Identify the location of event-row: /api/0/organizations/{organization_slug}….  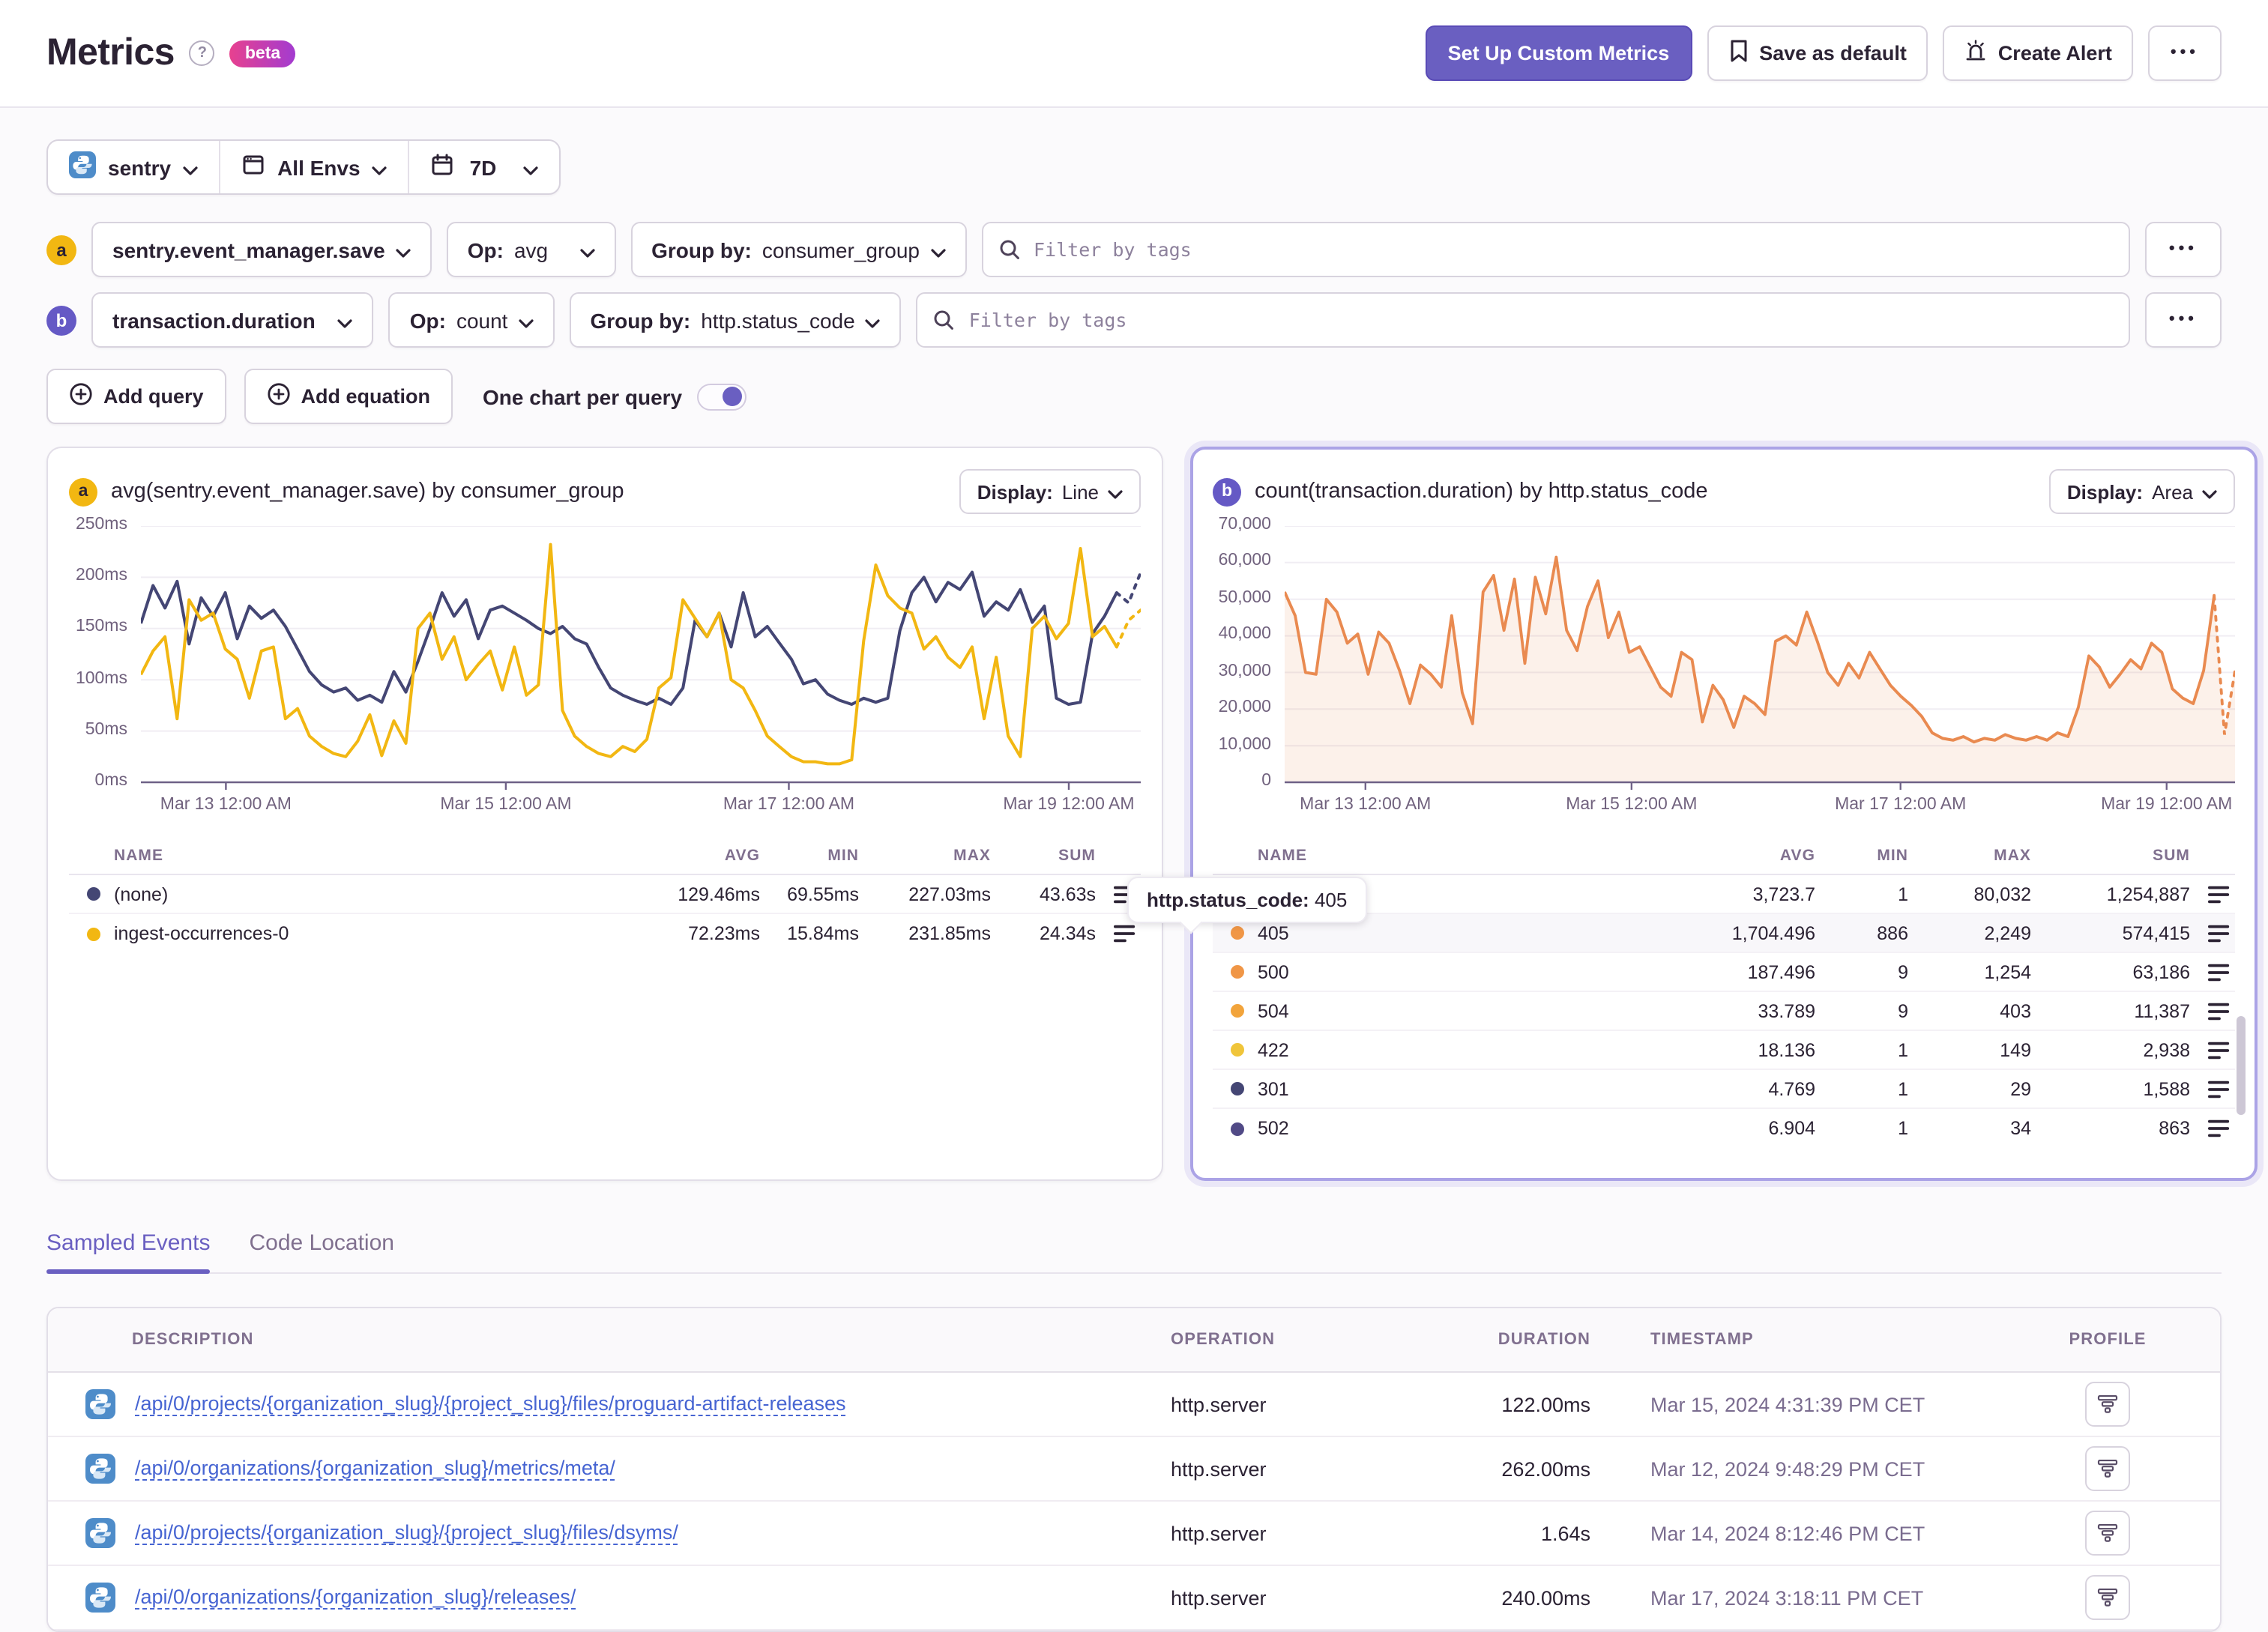
(1134, 1469).